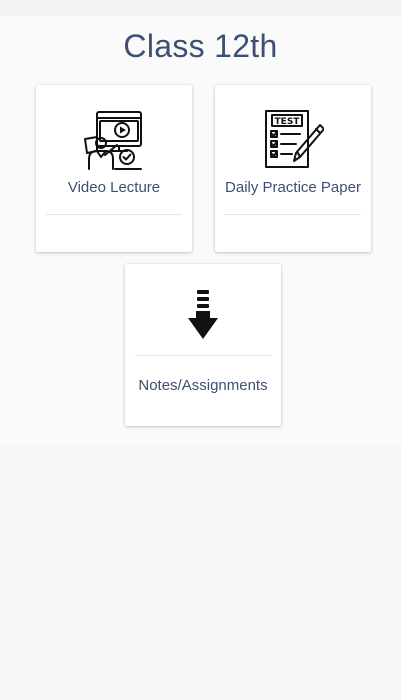 This screenshot has height=700, width=401. Describe the element at coordinates (293, 187) in the screenshot. I see `daily-practice-paper-label: Daily Practice Paper` at that location.